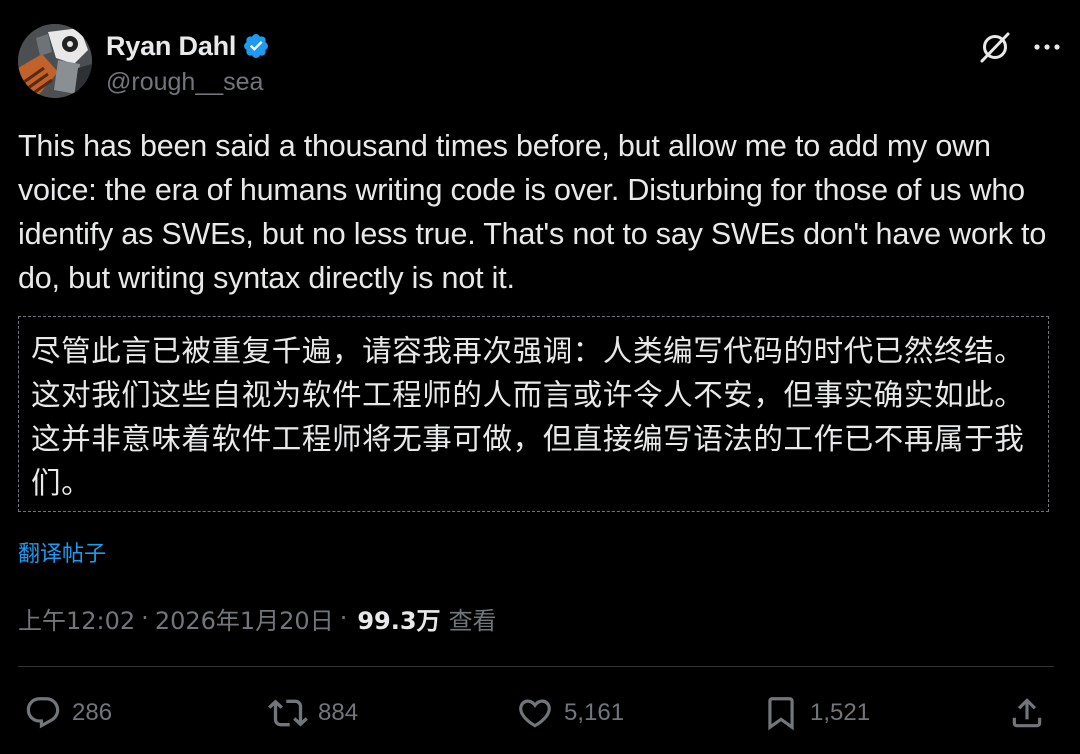 The height and width of the screenshot is (754, 1080). I want to click on reply-icon, so click(43, 713).